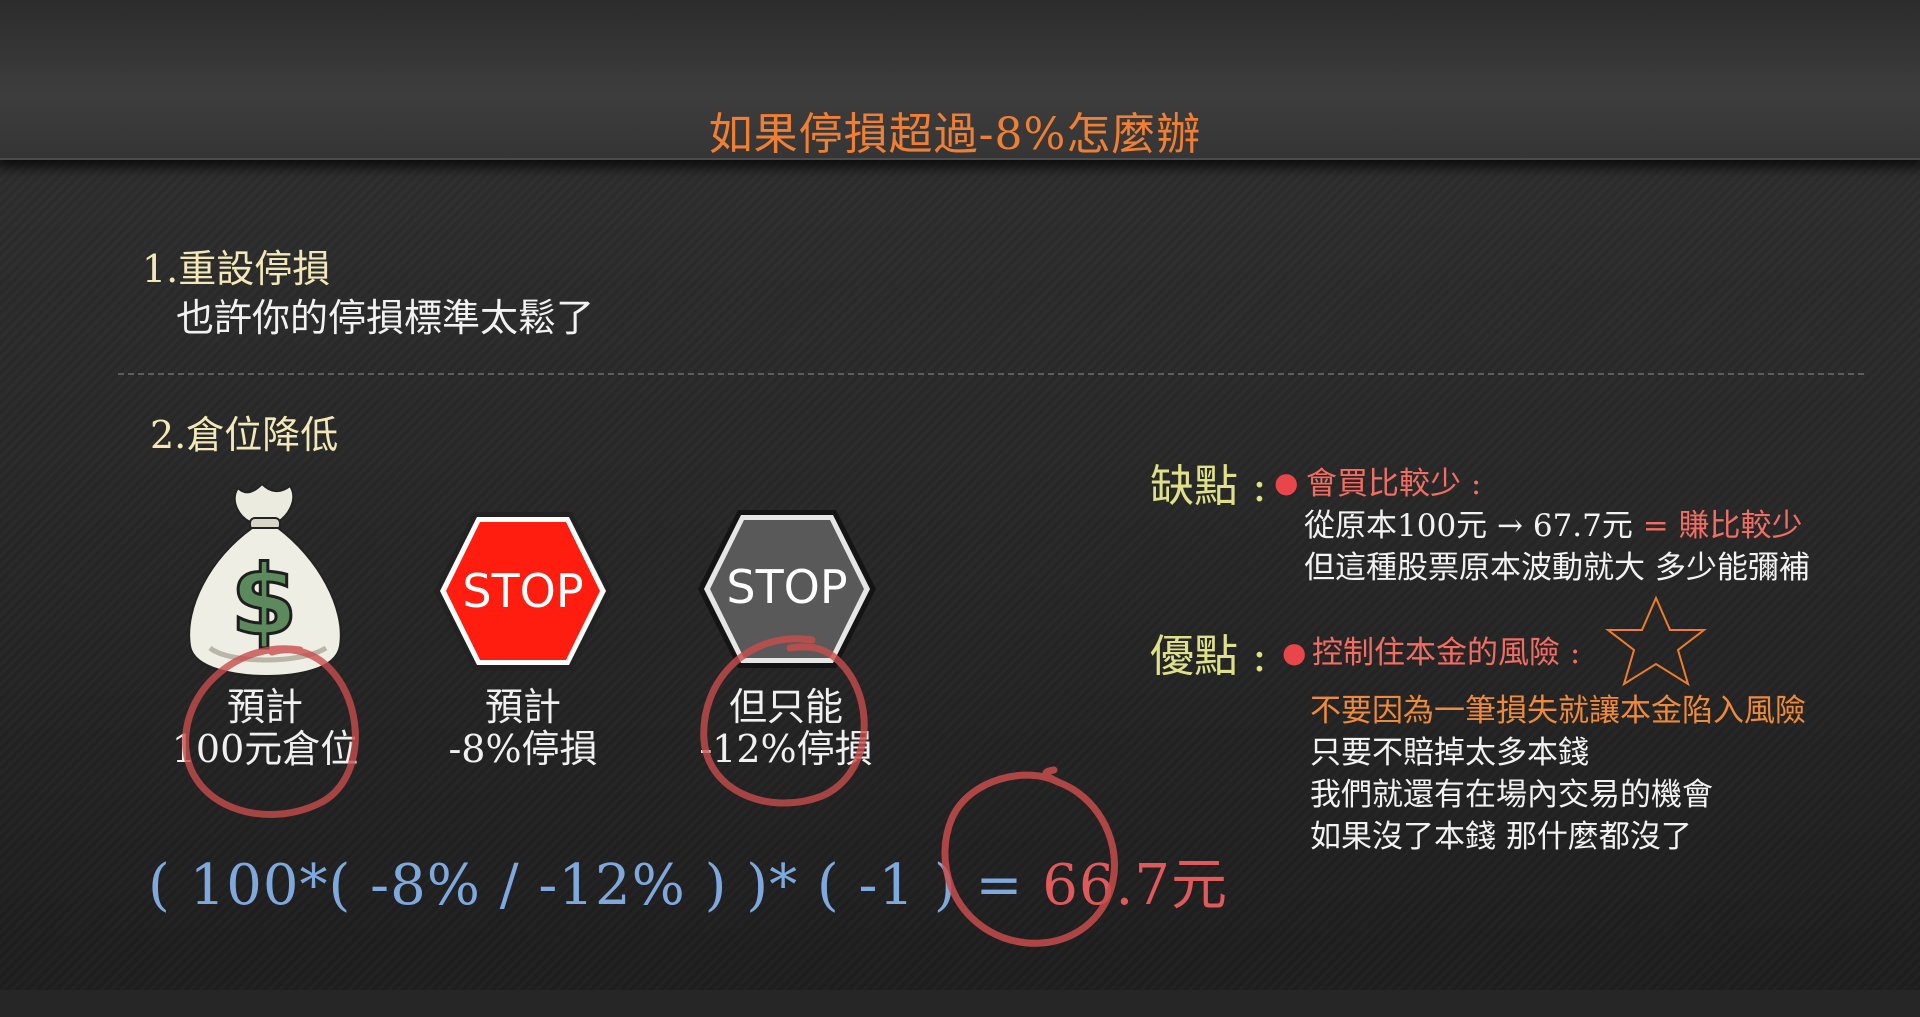 Image resolution: width=1920 pixels, height=1017 pixels. What do you see at coordinates (1135, 885) in the screenshot?
I see `formula-result: 66.7元` at bounding box center [1135, 885].